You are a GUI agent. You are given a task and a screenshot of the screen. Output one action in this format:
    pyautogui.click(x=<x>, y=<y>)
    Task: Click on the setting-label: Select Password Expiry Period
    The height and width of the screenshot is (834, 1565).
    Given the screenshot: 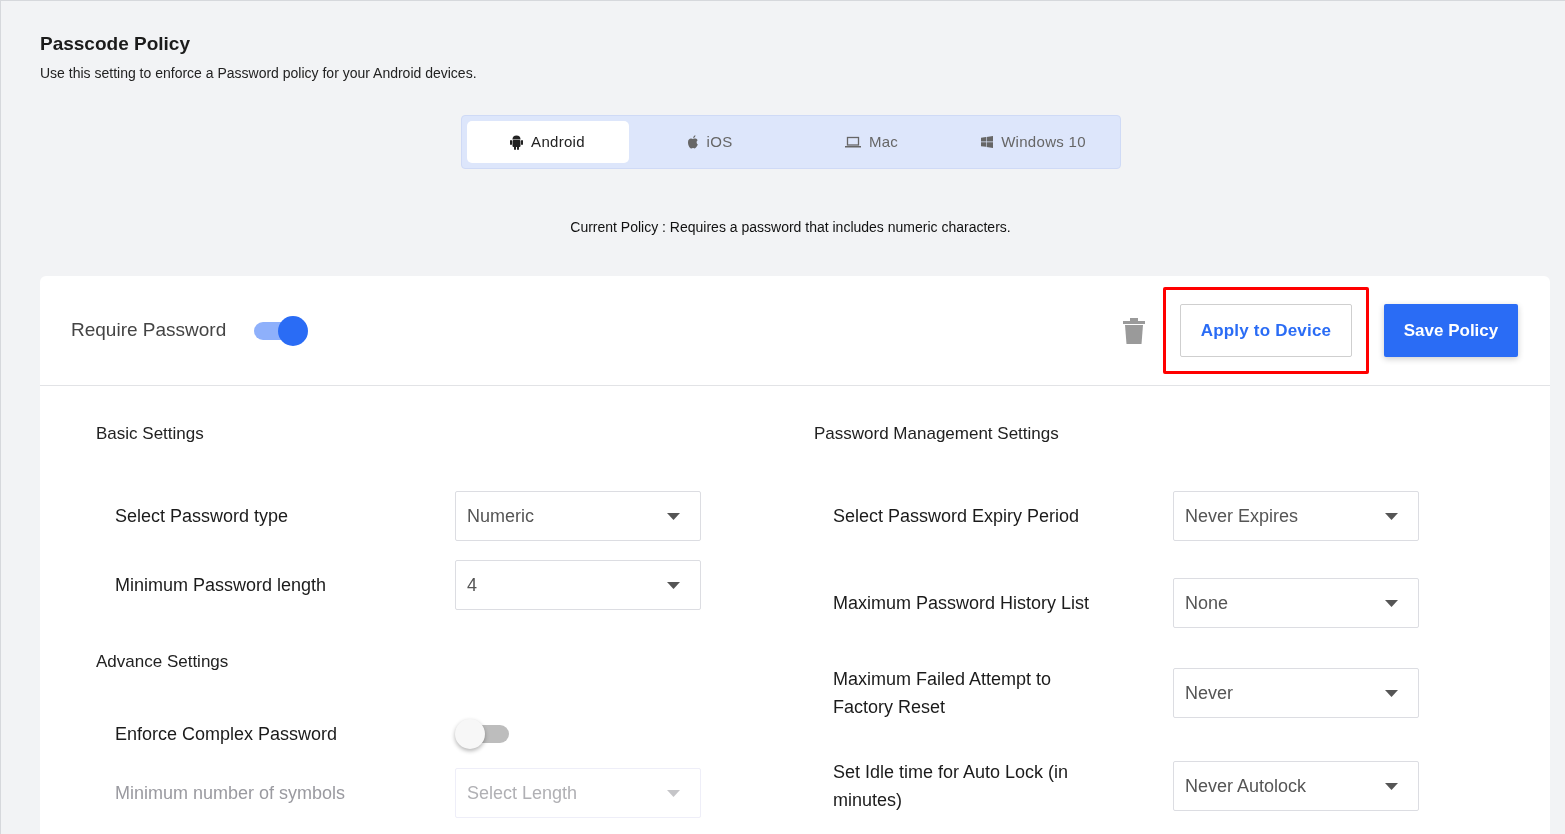 What is the action you would take?
    pyautogui.click(x=957, y=516)
    